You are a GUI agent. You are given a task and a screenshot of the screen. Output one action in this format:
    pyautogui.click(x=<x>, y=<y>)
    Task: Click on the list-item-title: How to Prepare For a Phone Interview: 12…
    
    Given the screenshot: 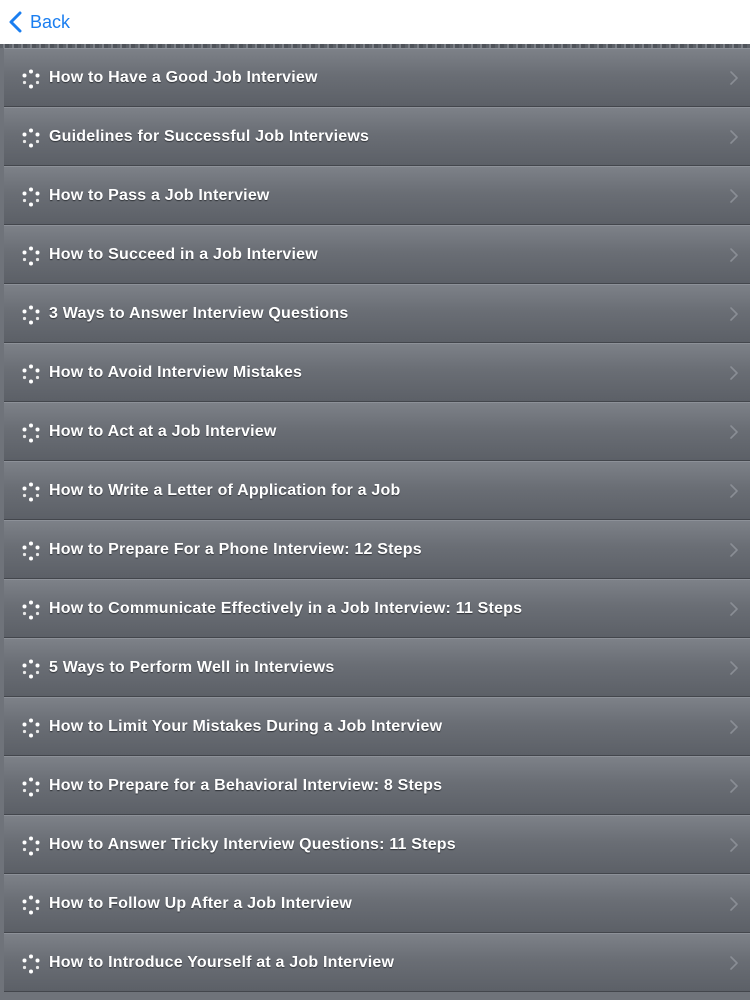 What is the action you would take?
    pyautogui.click(x=235, y=549)
    